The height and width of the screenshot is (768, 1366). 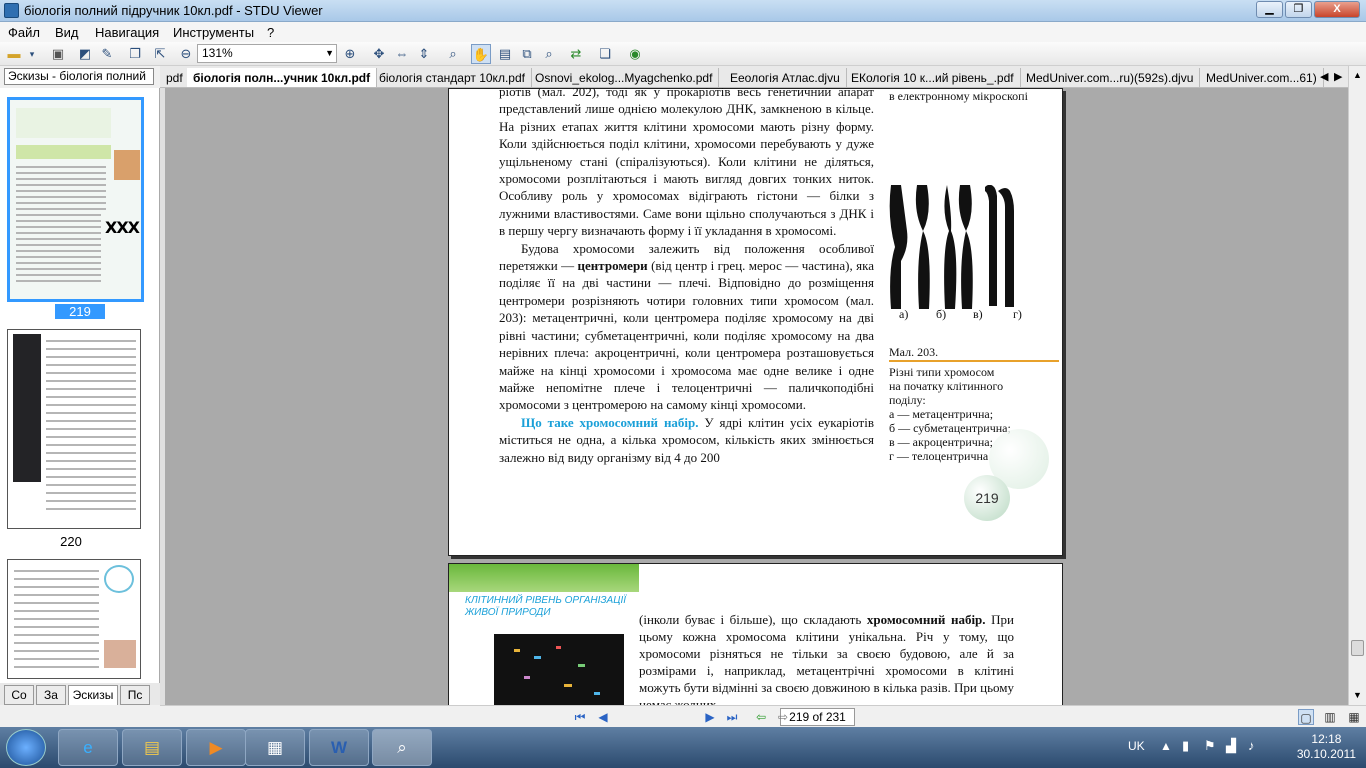 I want to click on back-icon: ⇦, so click(x=761, y=717).